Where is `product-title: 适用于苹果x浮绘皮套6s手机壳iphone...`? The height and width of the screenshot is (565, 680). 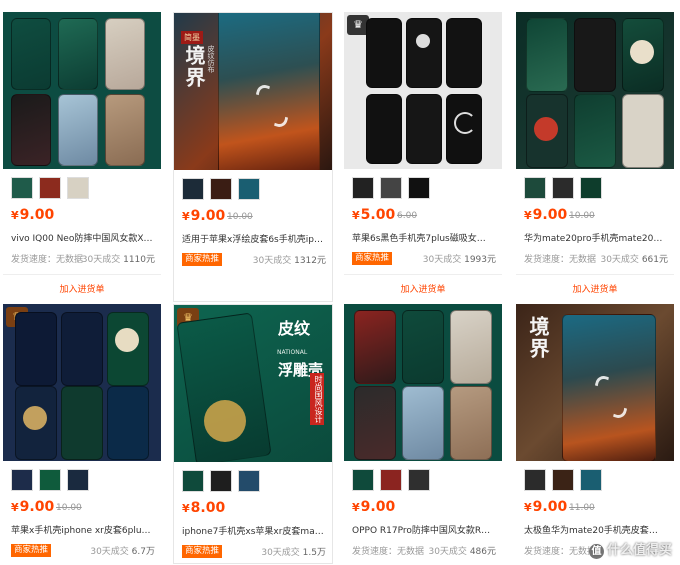
product-title: 适用于苹果x浮绘皮套6s手机壳iphone... is located at coordinates (253, 238).